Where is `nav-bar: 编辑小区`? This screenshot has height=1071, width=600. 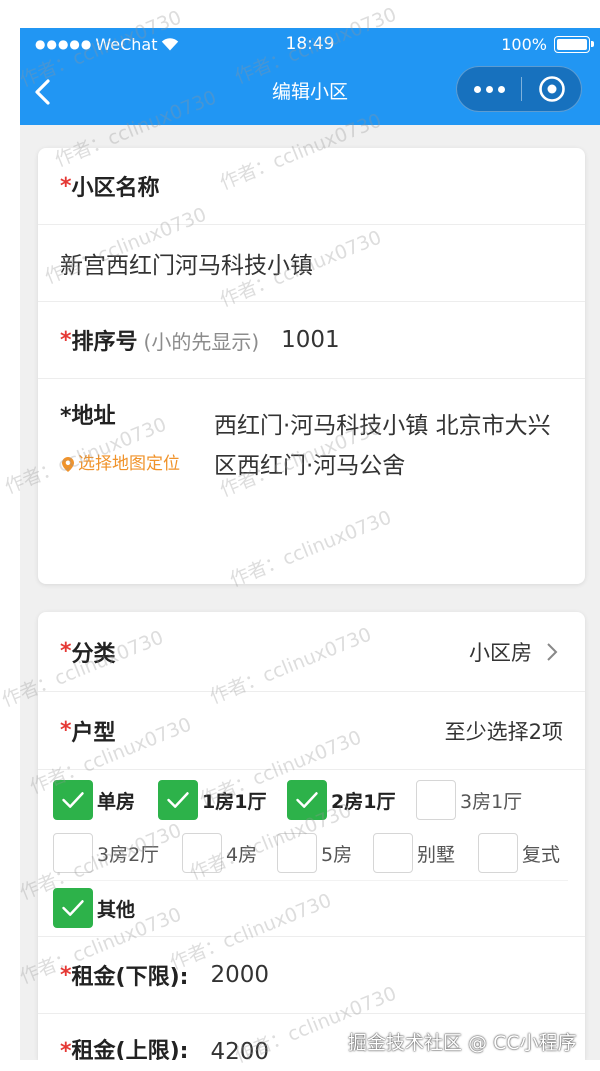
nav-bar: 编辑小区 is located at coordinates (310, 92).